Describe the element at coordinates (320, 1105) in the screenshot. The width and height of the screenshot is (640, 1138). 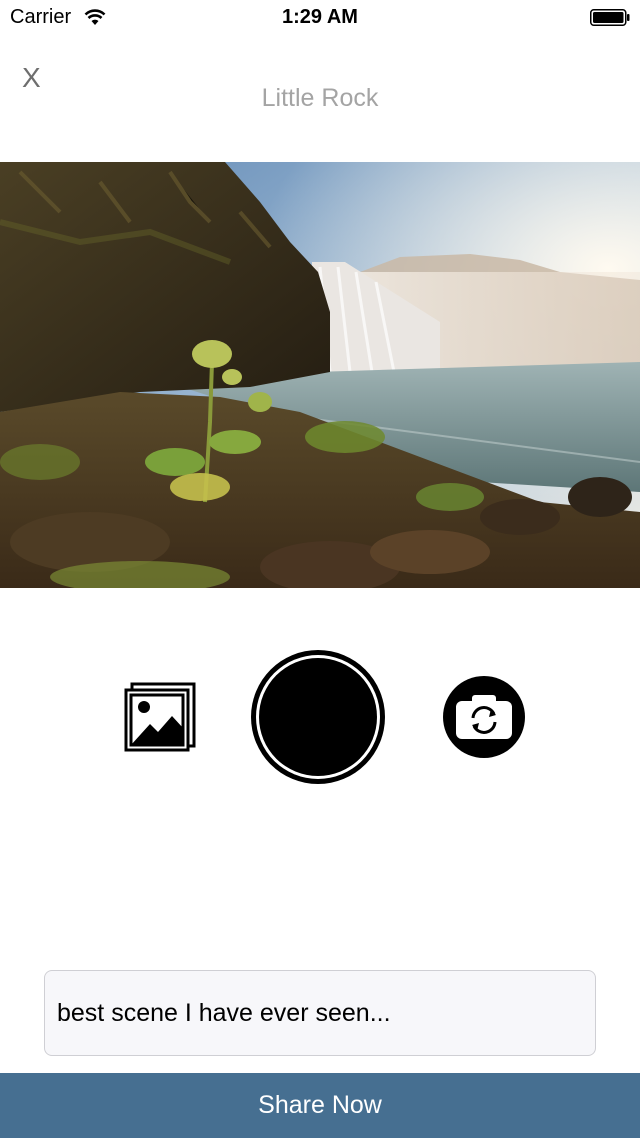
I see `share-now-button: Share Now` at that location.